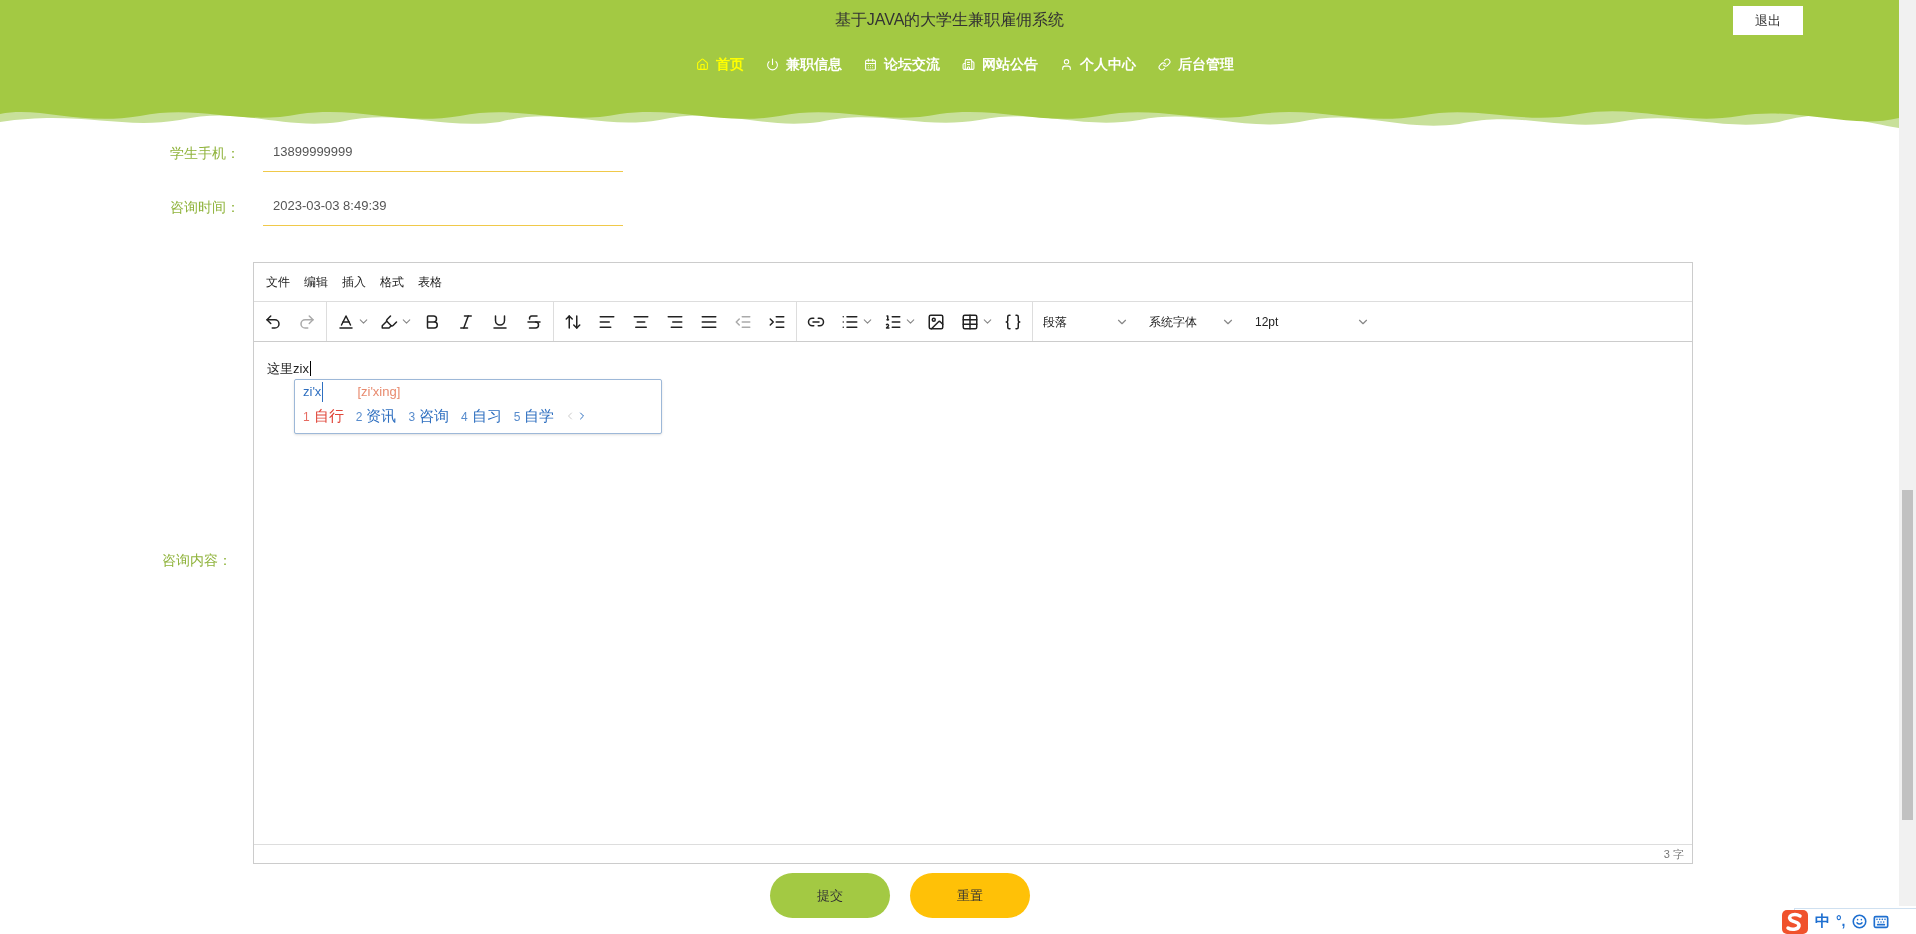 This screenshot has width=1916, height=934. Describe the element at coordinates (197, 560) in the screenshot. I see `field-label: 咨询内容：` at that location.